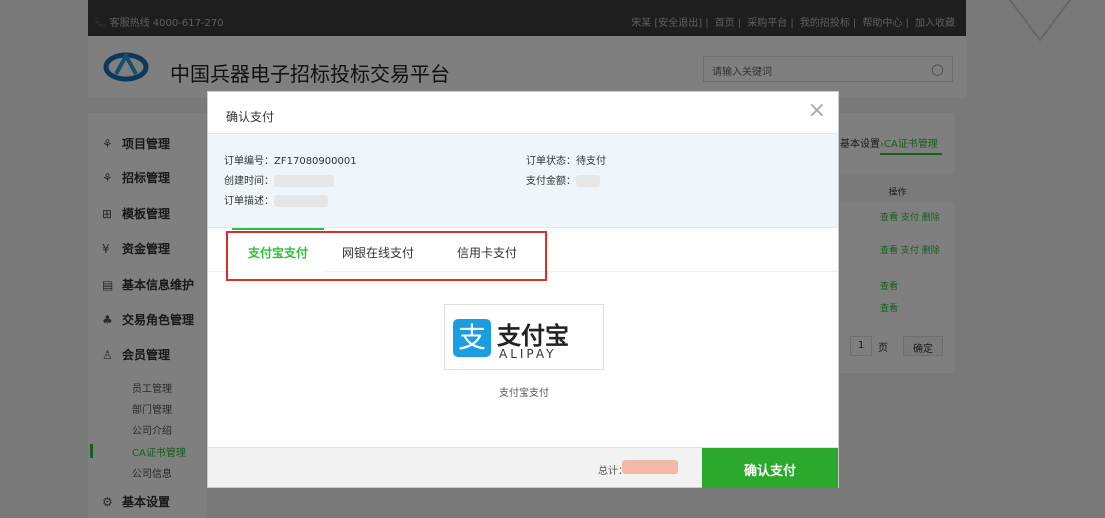 Image resolution: width=1105 pixels, height=518 pixels. Describe the element at coordinates (250, 117) in the screenshot. I see `modal-title: 确认支付` at that location.